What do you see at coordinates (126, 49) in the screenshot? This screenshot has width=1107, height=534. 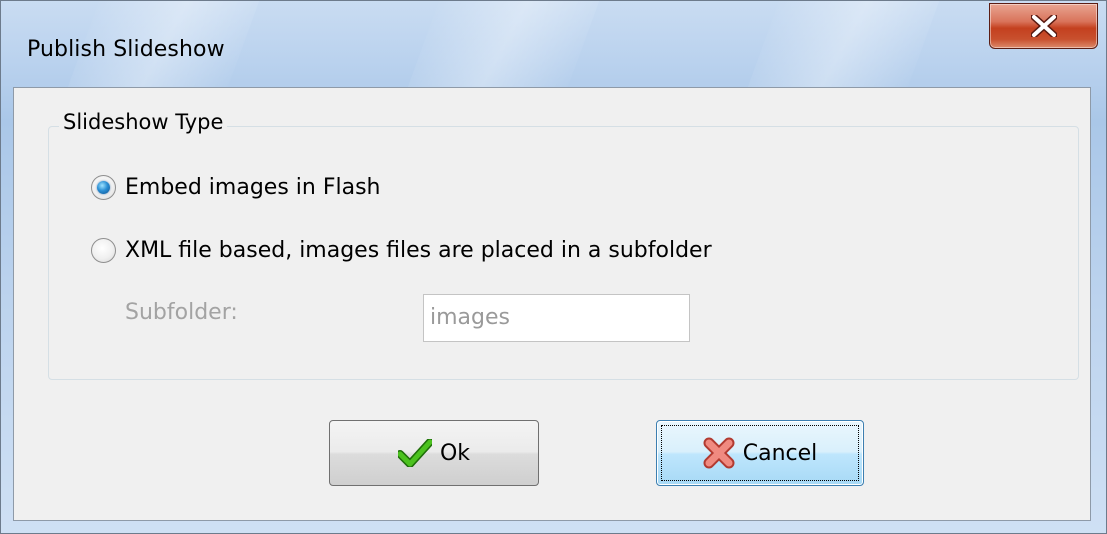 I see `window-title: Publish Slideshow` at bounding box center [126, 49].